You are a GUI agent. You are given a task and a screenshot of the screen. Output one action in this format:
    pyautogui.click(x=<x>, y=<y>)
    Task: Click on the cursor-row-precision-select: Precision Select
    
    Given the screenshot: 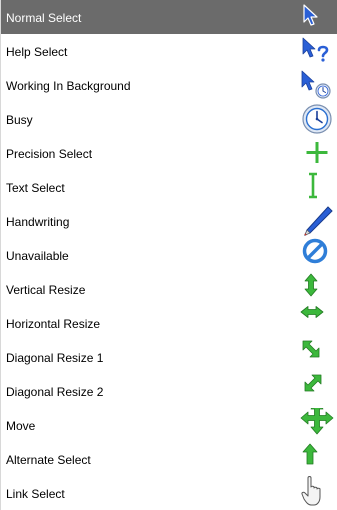 What is the action you would take?
    pyautogui.click(x=169, y=153)
    